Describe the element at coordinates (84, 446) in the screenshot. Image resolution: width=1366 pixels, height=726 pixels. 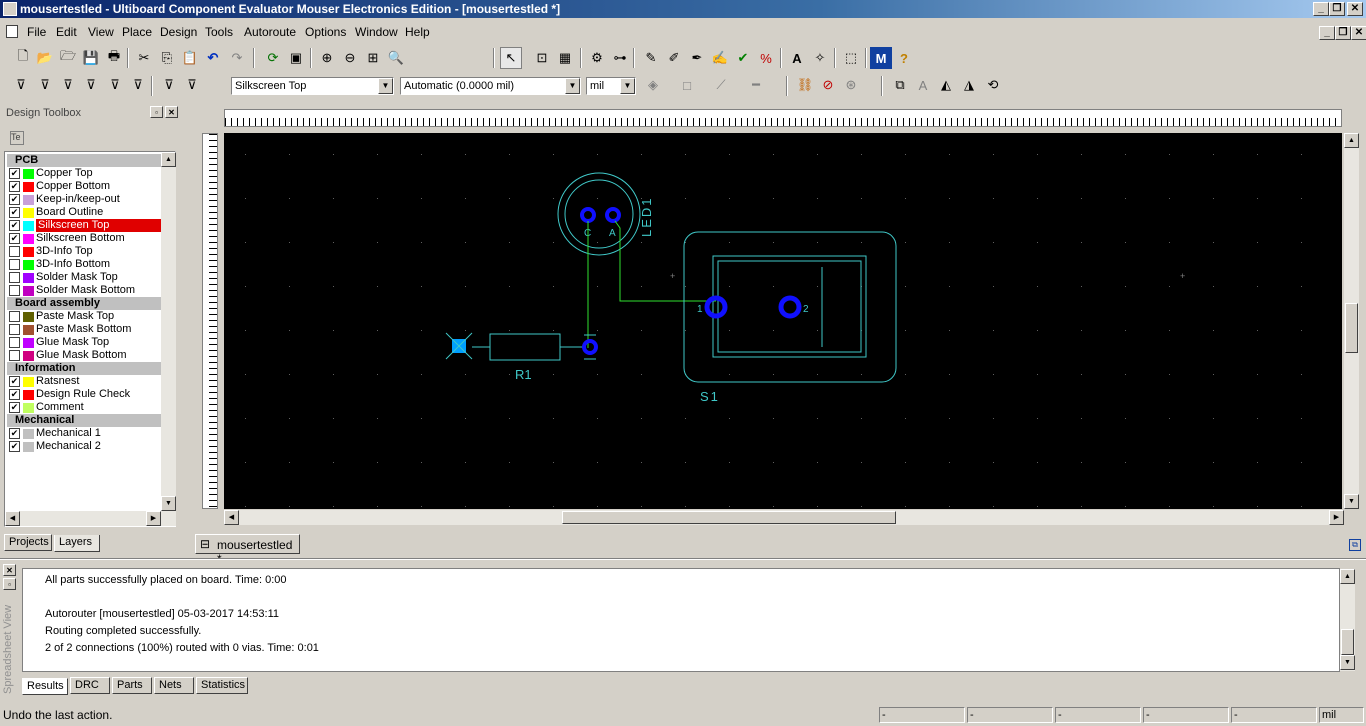
I see `layer-row: ✔ Mechanical 2` at that location.